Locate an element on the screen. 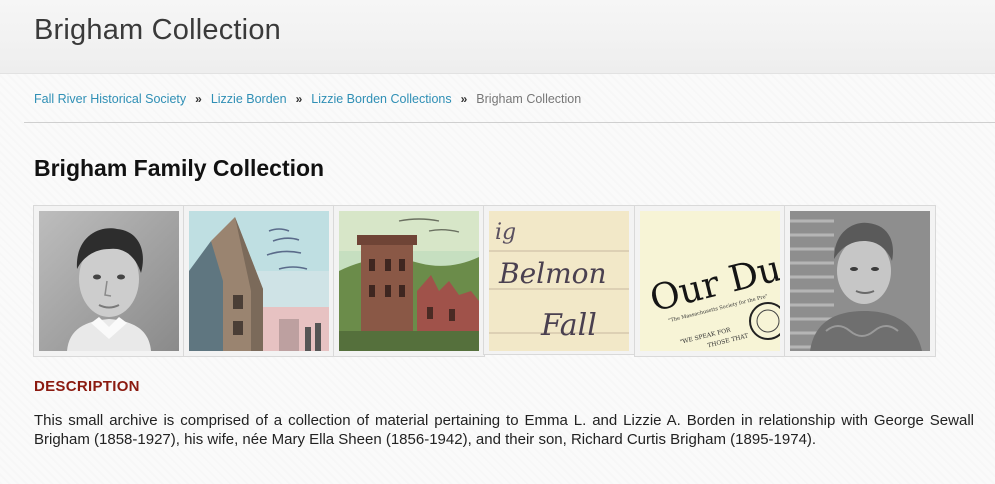  stone-building-postcard-icon is located at coordinates (259, 281).